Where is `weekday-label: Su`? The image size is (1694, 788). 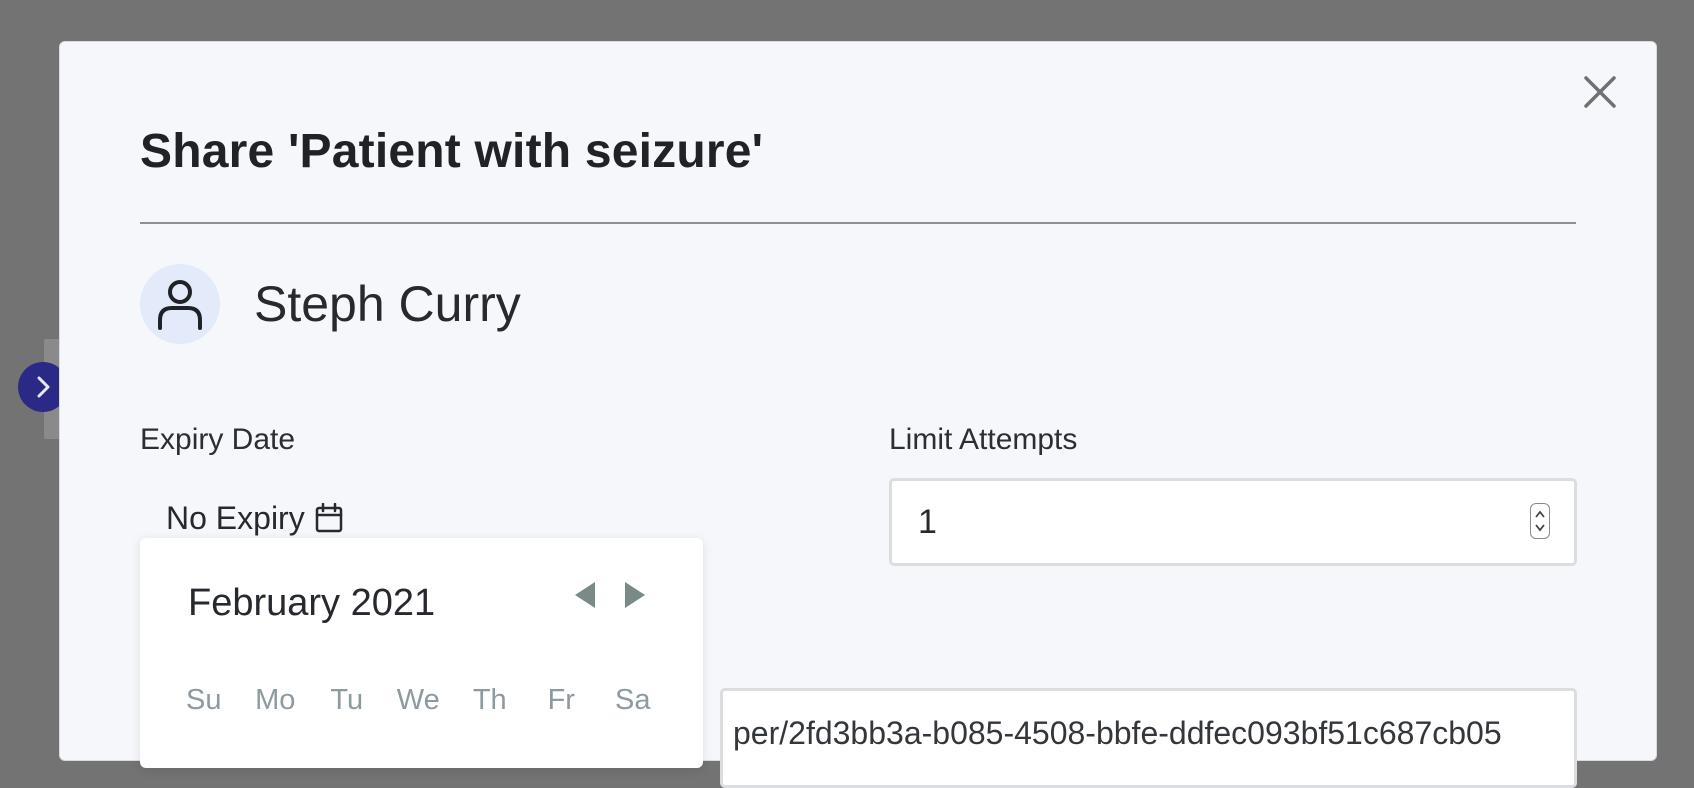 weekday-label: Su is located at coordinates (204, 700).